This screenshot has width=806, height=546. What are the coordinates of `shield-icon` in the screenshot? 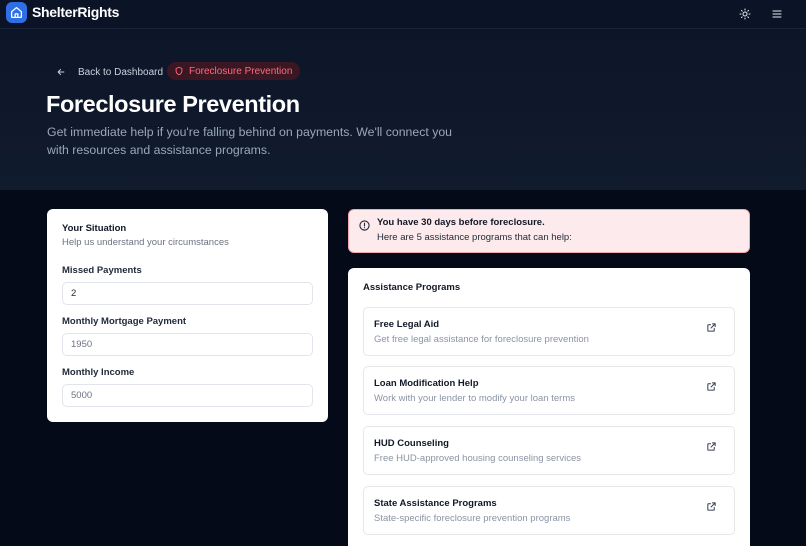 It's located at (179, 71).